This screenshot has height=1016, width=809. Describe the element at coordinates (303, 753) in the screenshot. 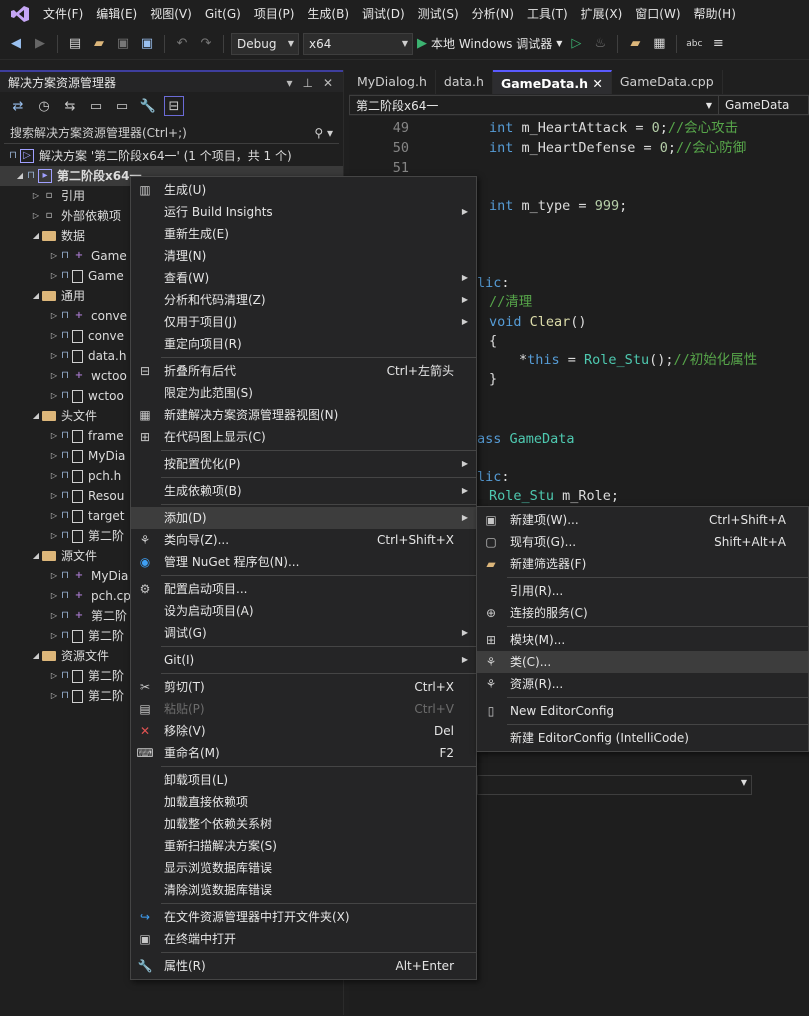

I see `menu-item: ⌨ 重命名(M) F2` at that location.